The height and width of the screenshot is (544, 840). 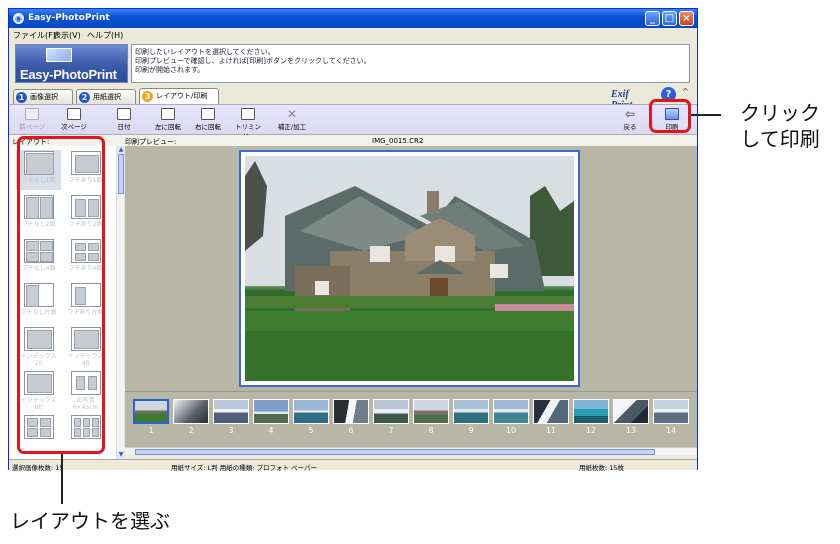 I want to click on guide-line: 印刷プレビューで確認し、よければ[印刷]ボタンをクリックしてください。, so click(x=253, y=61).